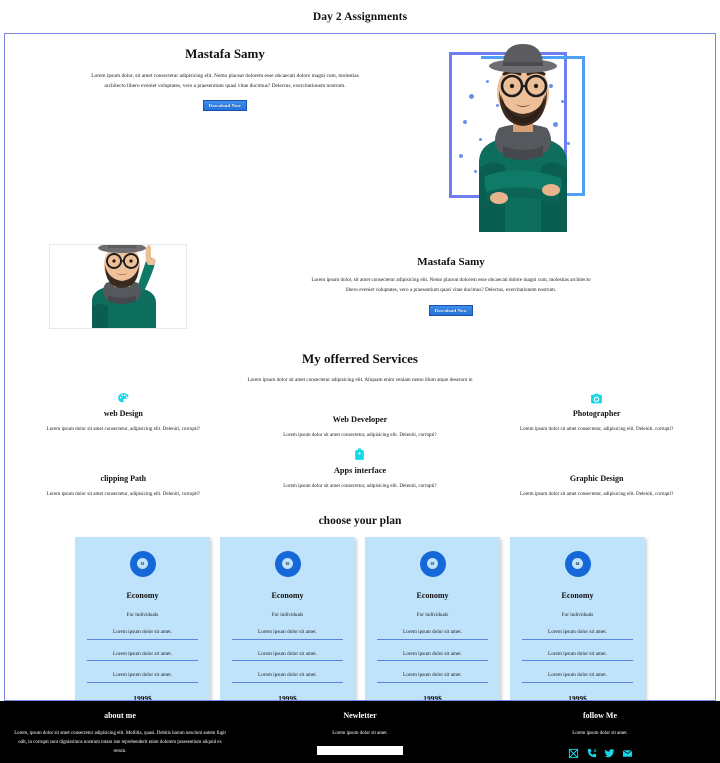  Describe the element at coordinates (360, 520) in the screenshot. I see `plans-title: choose your plan` at that location.